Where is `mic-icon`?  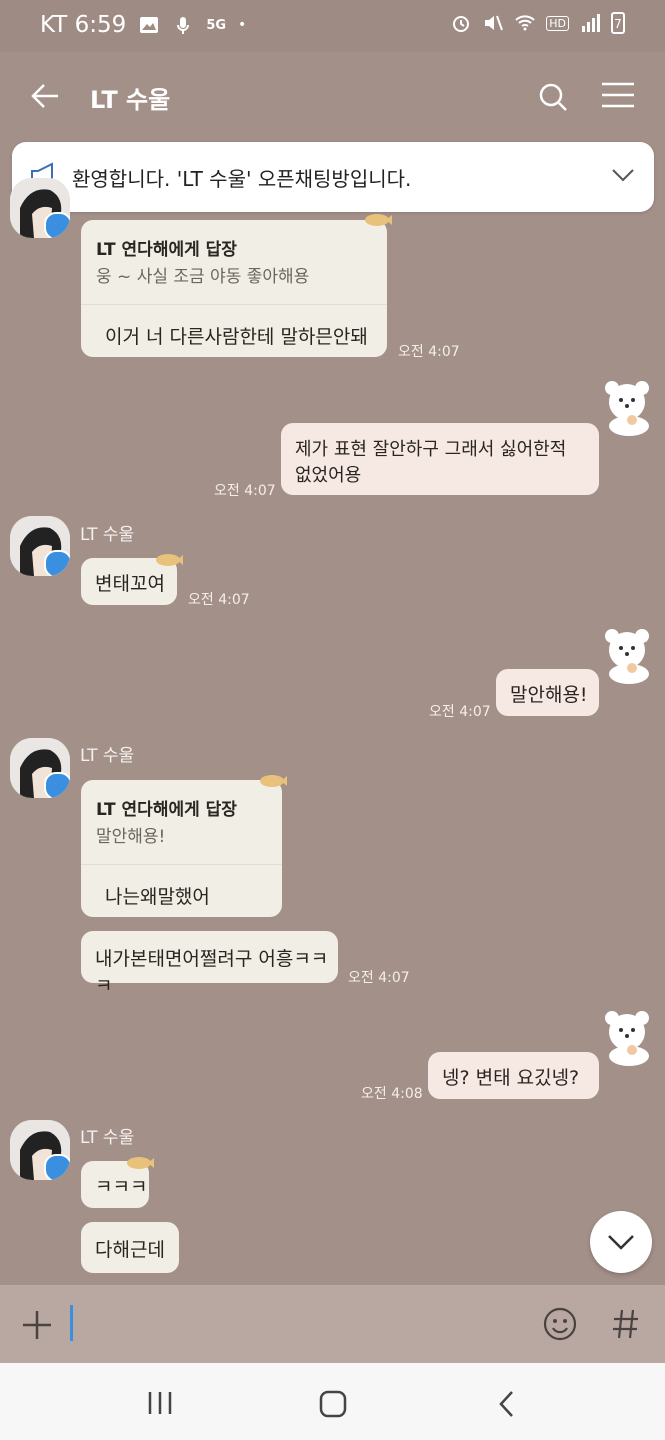 mic-icon is located at coordinates (183, 25).